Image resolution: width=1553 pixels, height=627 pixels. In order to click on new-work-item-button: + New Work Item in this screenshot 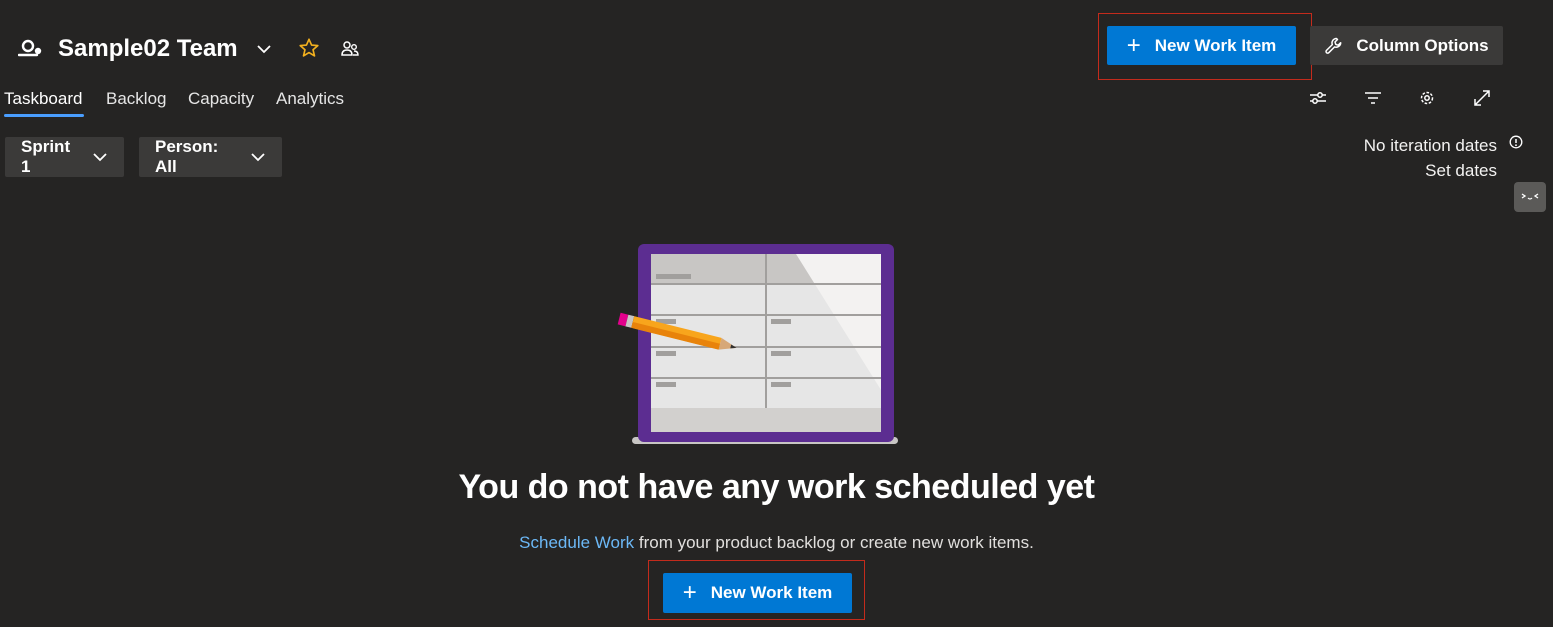, I will do `click(1201, 45)`.